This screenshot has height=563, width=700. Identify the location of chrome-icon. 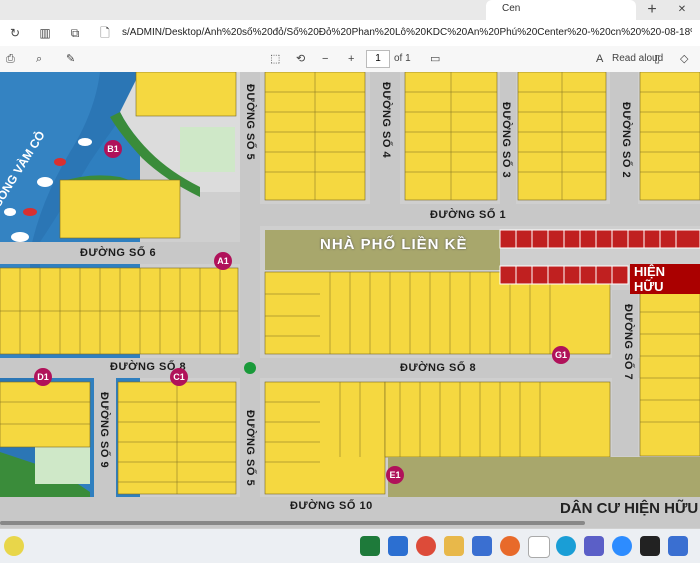
(426, 546).